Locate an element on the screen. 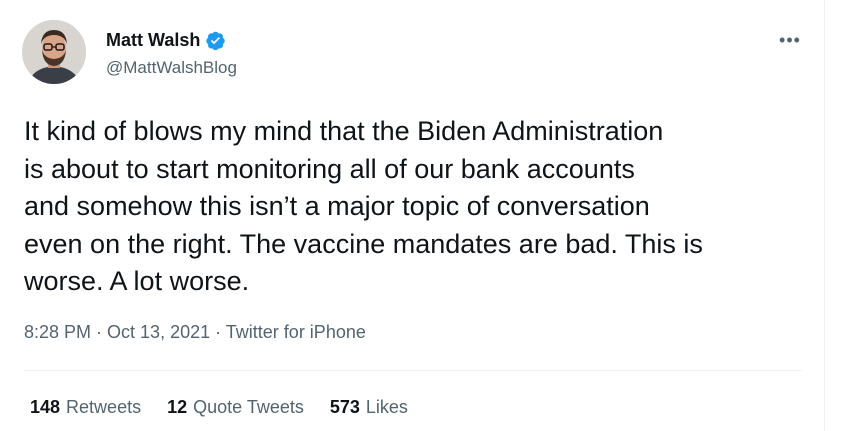  tweet-time: 8:28 PM is located at coordinates (57, 332).